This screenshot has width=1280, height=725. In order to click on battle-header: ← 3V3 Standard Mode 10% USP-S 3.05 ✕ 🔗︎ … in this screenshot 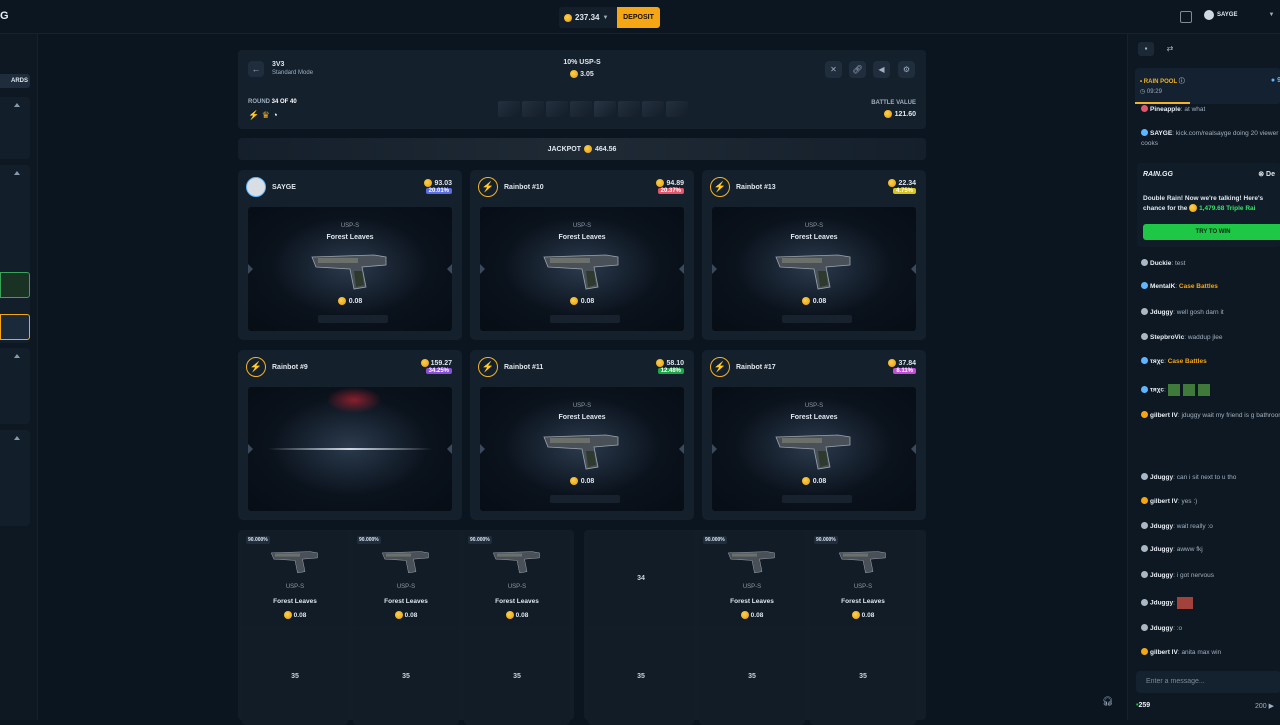, I will do `click(582, 89)`.